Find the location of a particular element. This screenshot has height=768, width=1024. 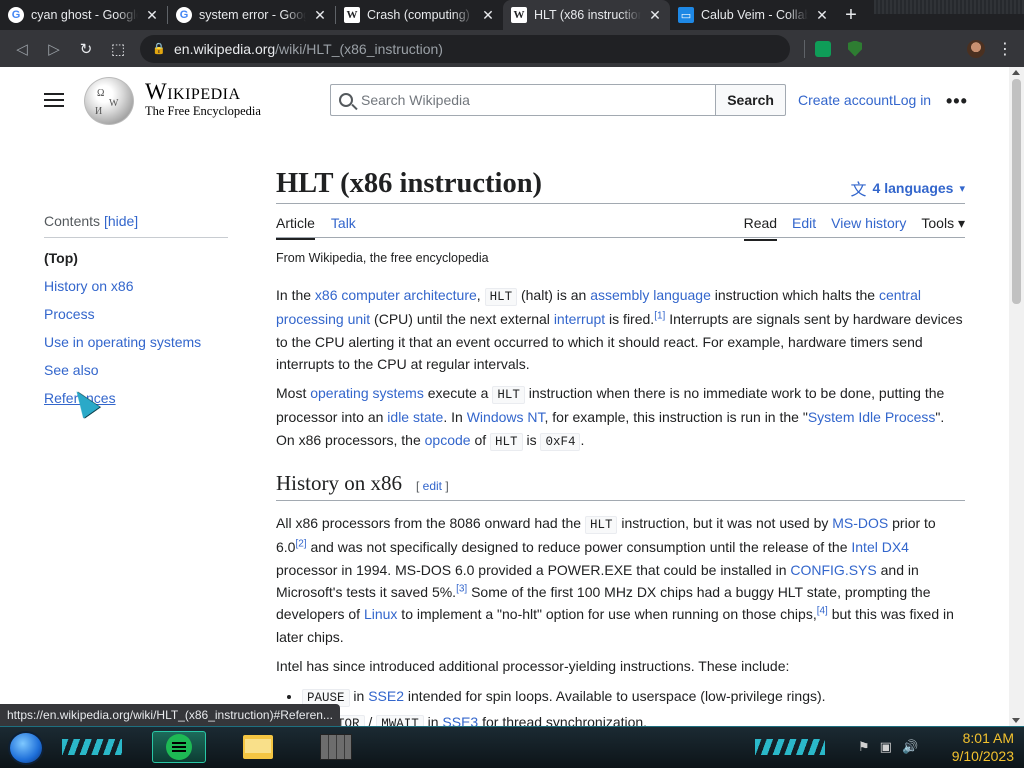

link-intel-dx4: Intel DX4 is located at coordinates (880, 547).